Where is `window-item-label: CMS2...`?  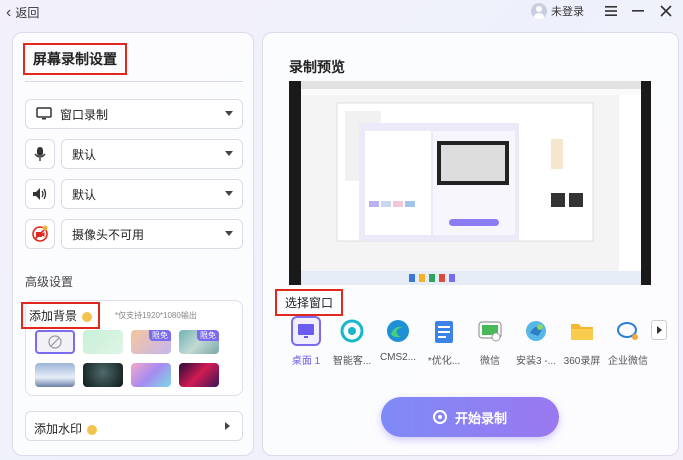
window-item-label: CMS2... is located at coordinates (398, 357).